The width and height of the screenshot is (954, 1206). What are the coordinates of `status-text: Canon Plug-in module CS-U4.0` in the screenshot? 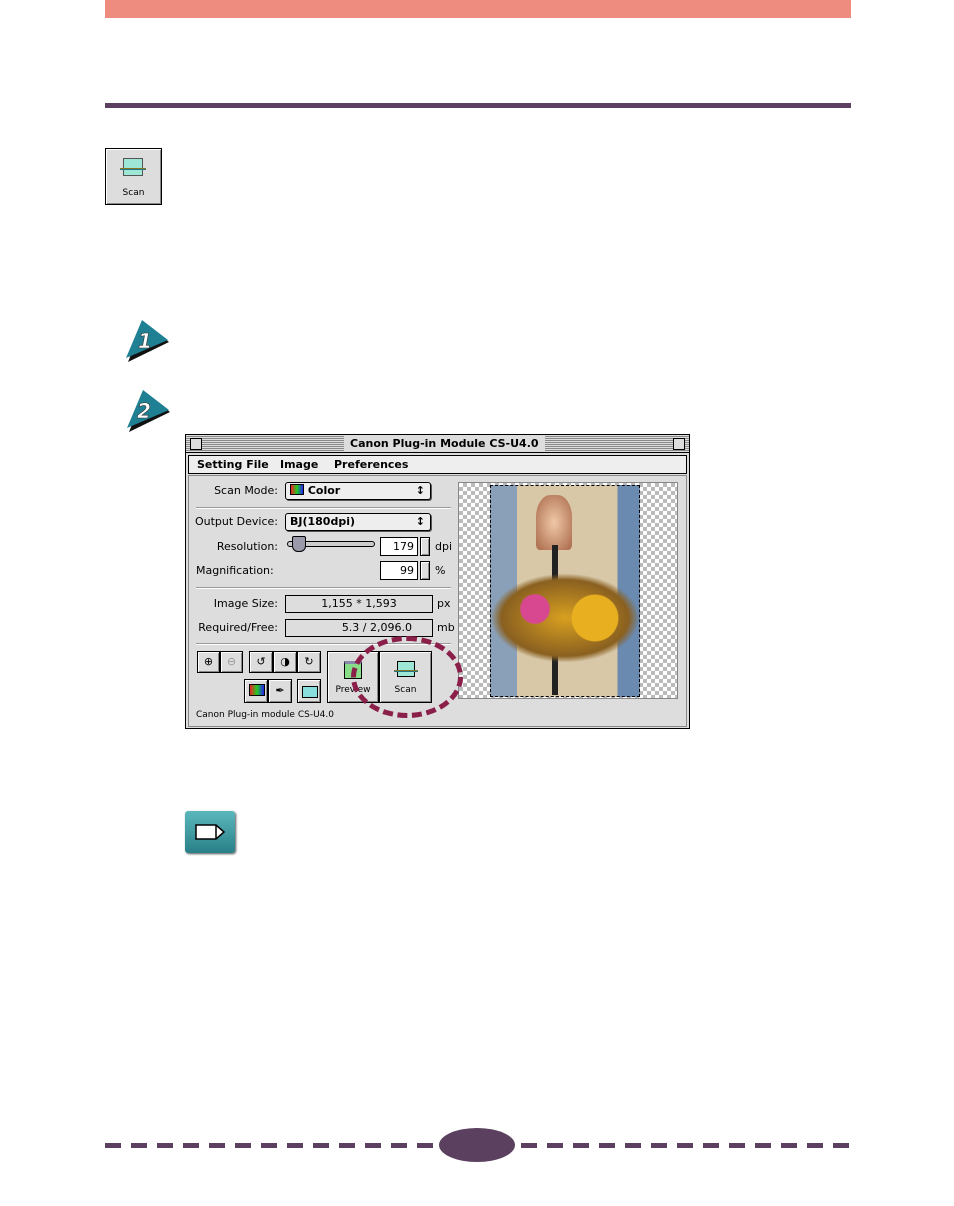 It's located at (265, 715).